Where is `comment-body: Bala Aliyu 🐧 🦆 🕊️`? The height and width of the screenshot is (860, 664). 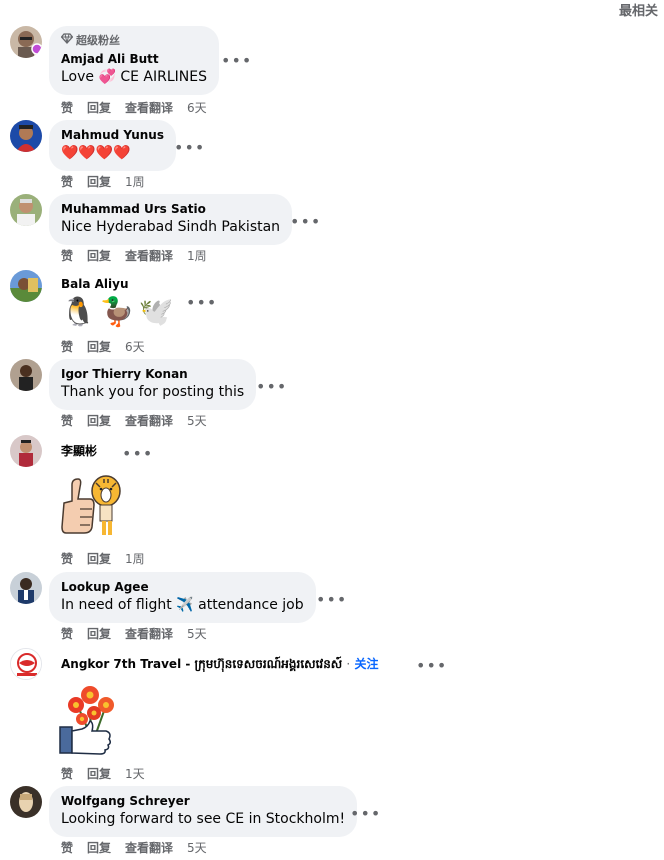 comment-body: Bala Aliyu 🐧 🦆 🕊️ is located at coordinates (117, 299).